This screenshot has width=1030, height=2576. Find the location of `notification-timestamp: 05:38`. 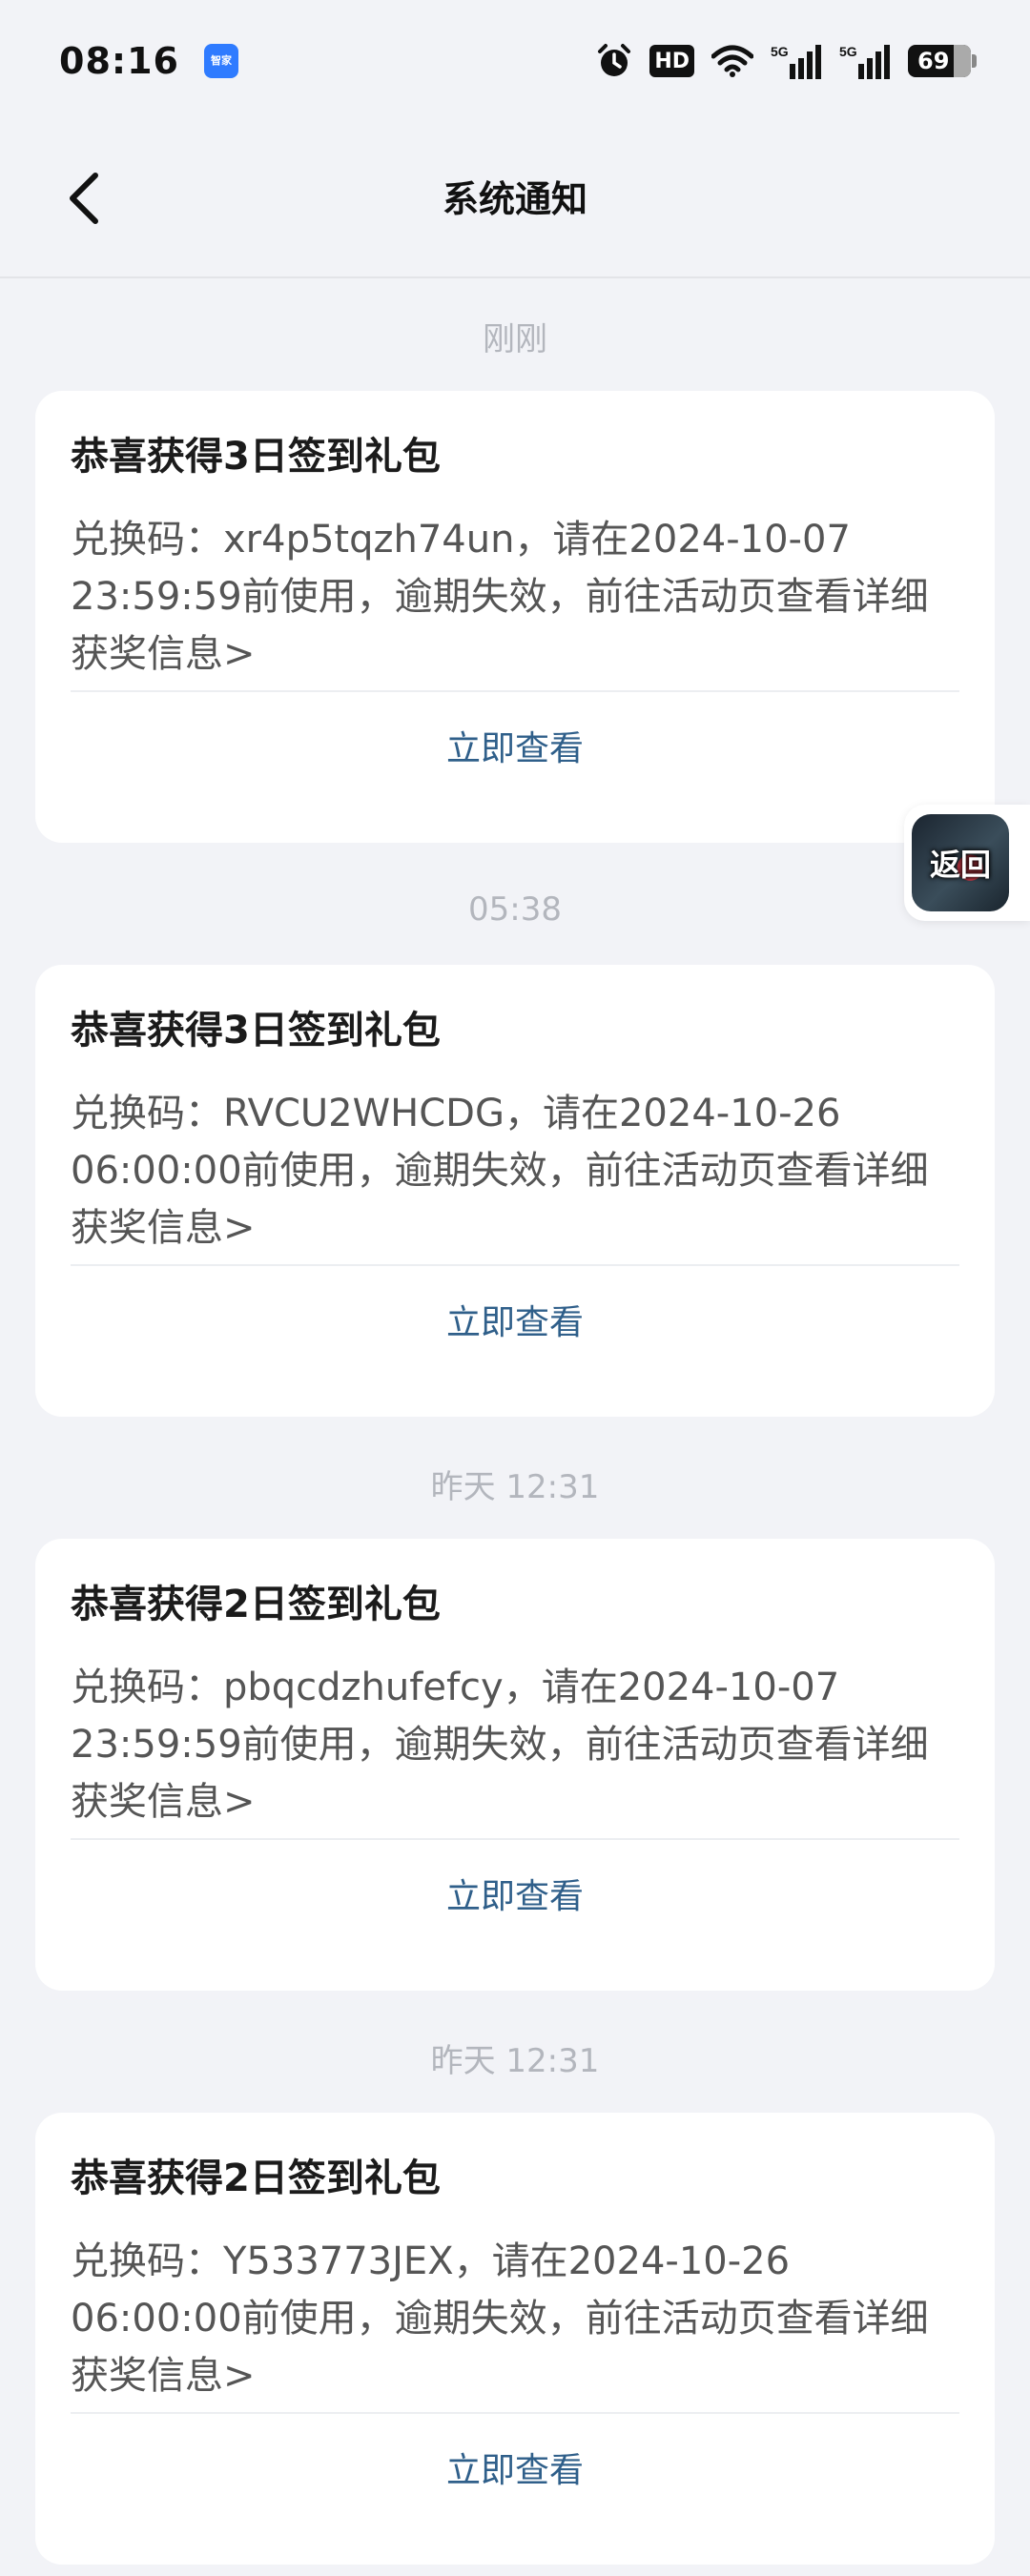

notification-timestamp: 05:38 is located at coordinates (515, 909).